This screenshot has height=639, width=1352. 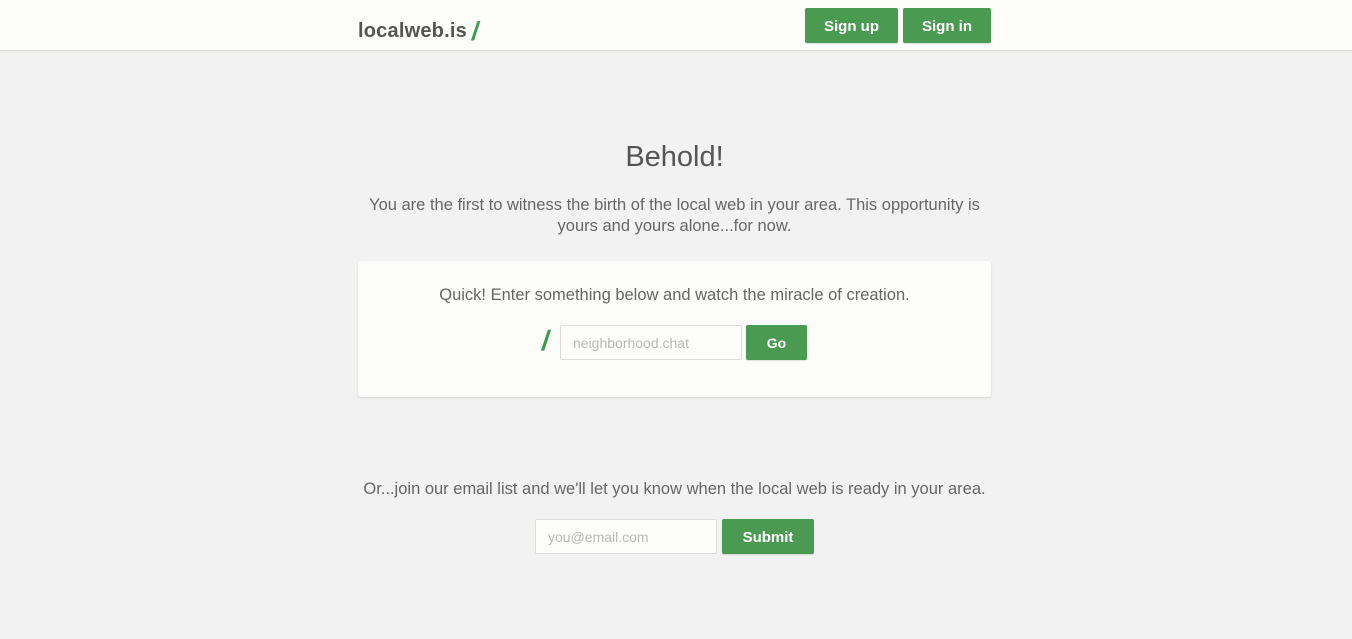 What do you see at coordinates (412, 31) in the screenshot?
I see `logo-text: localweb.is` at bounding box center [412, 31].